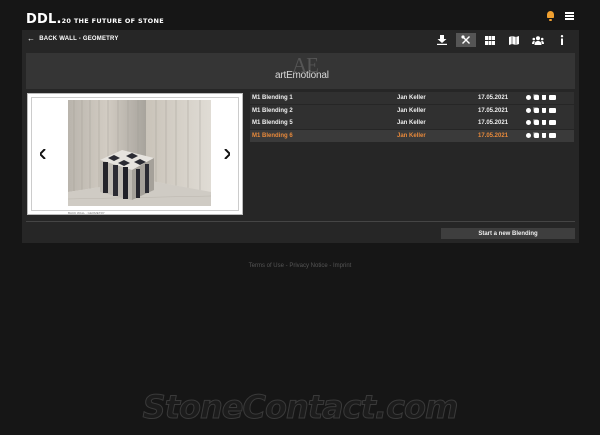  Describe the element at coordinates (31, 38) in the screenshot. I see `back-arrow-icon: ←` at that location.